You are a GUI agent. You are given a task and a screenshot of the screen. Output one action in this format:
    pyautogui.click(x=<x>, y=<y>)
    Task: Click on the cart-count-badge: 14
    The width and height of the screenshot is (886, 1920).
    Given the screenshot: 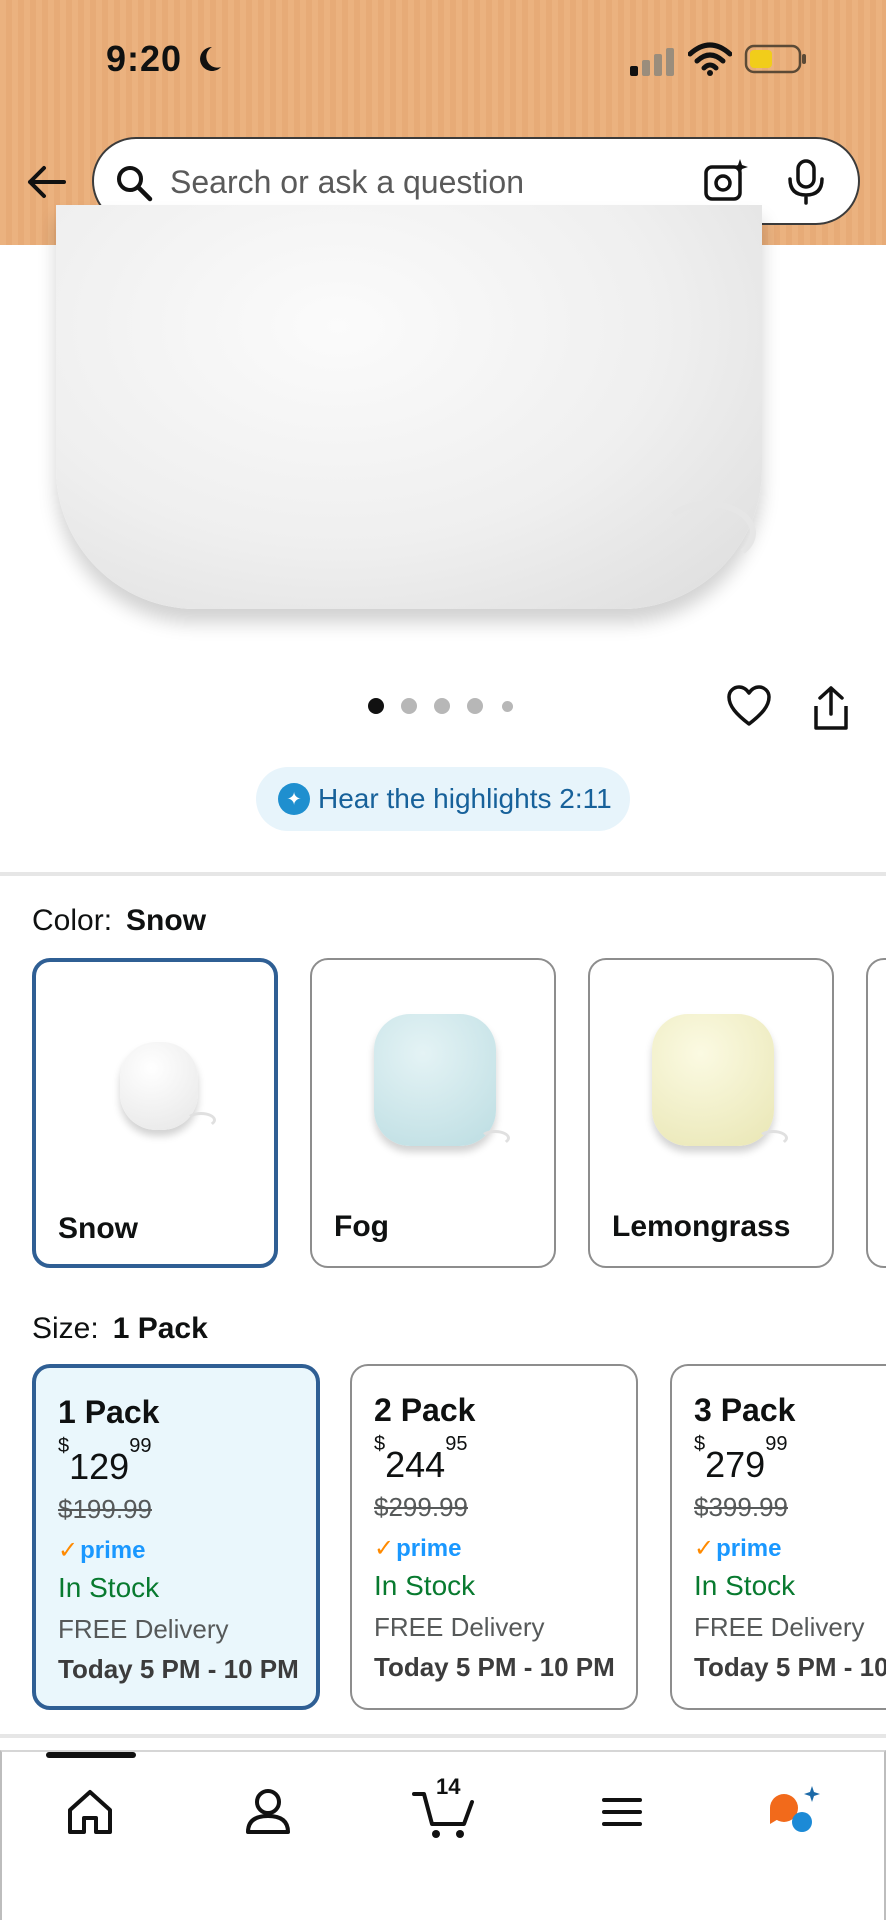 What is the action you would take?
    pyautogui.click(x=448, y=1786)
    